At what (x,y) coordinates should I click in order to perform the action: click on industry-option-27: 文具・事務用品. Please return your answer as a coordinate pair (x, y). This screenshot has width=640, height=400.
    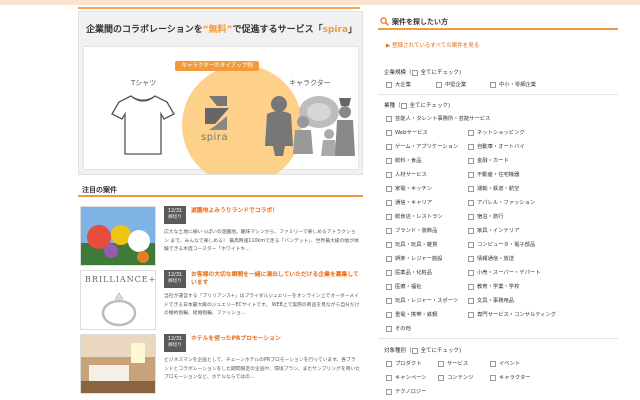
    Looking at the image, I should click on (491, 300).